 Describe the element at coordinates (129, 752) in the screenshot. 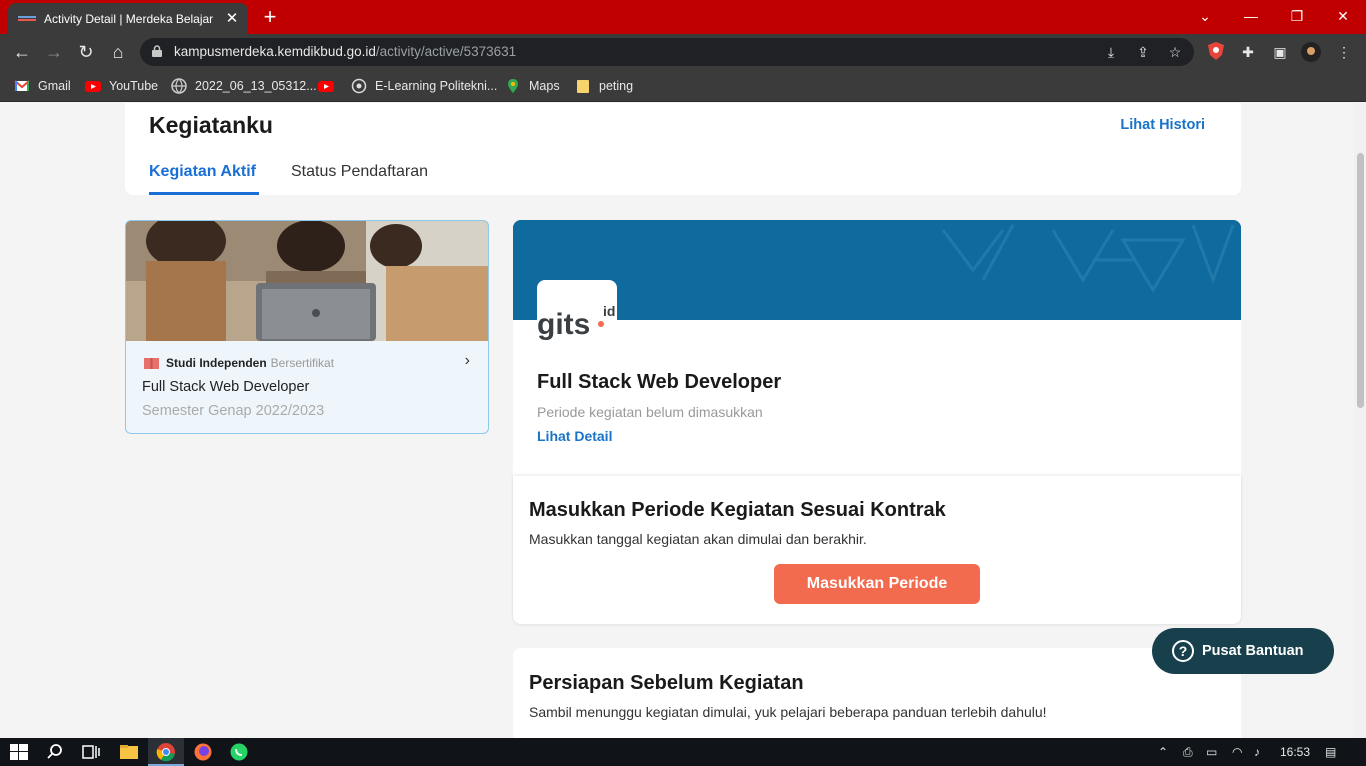

I see `file-explorer-icon` at that location.